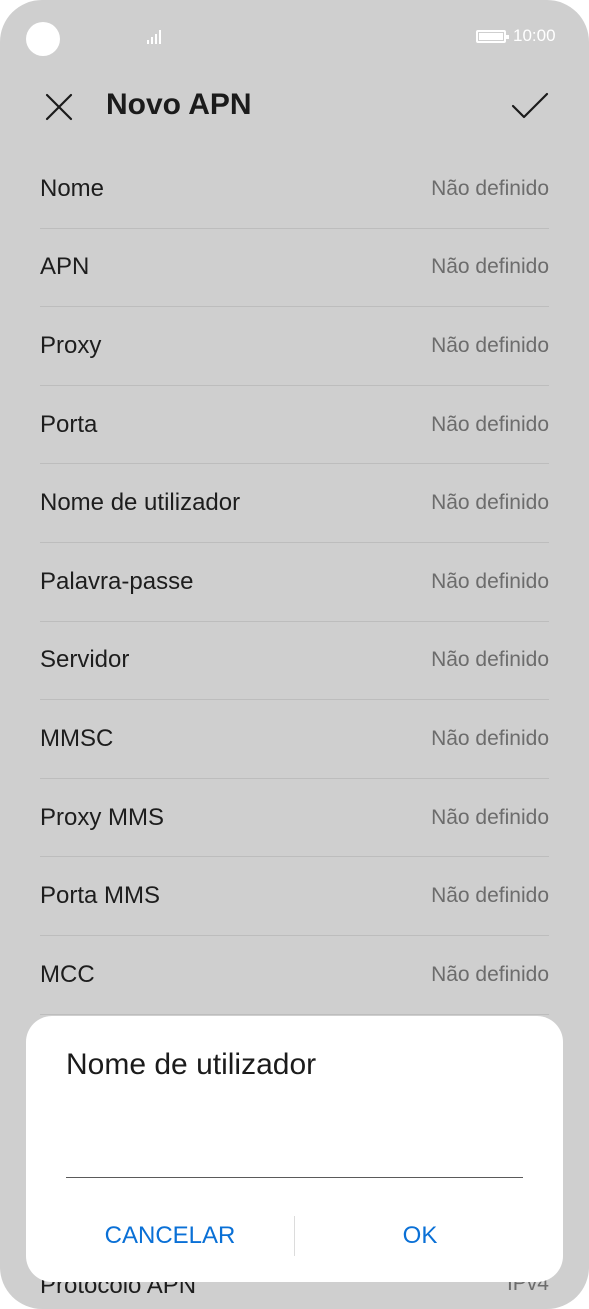  Describe the element at coordinates (294, 661) in the screenshot. I see `setting-row-servidor: Servidor Não definido` at that location.